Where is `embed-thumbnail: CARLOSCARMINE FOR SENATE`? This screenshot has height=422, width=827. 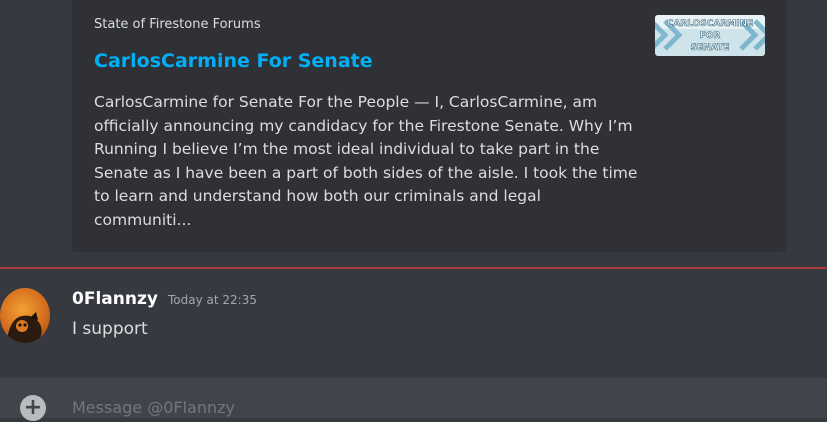 embed-thumbnail: CARLOSCARMINE FOR SENATE is located at coordinates (710, 35).